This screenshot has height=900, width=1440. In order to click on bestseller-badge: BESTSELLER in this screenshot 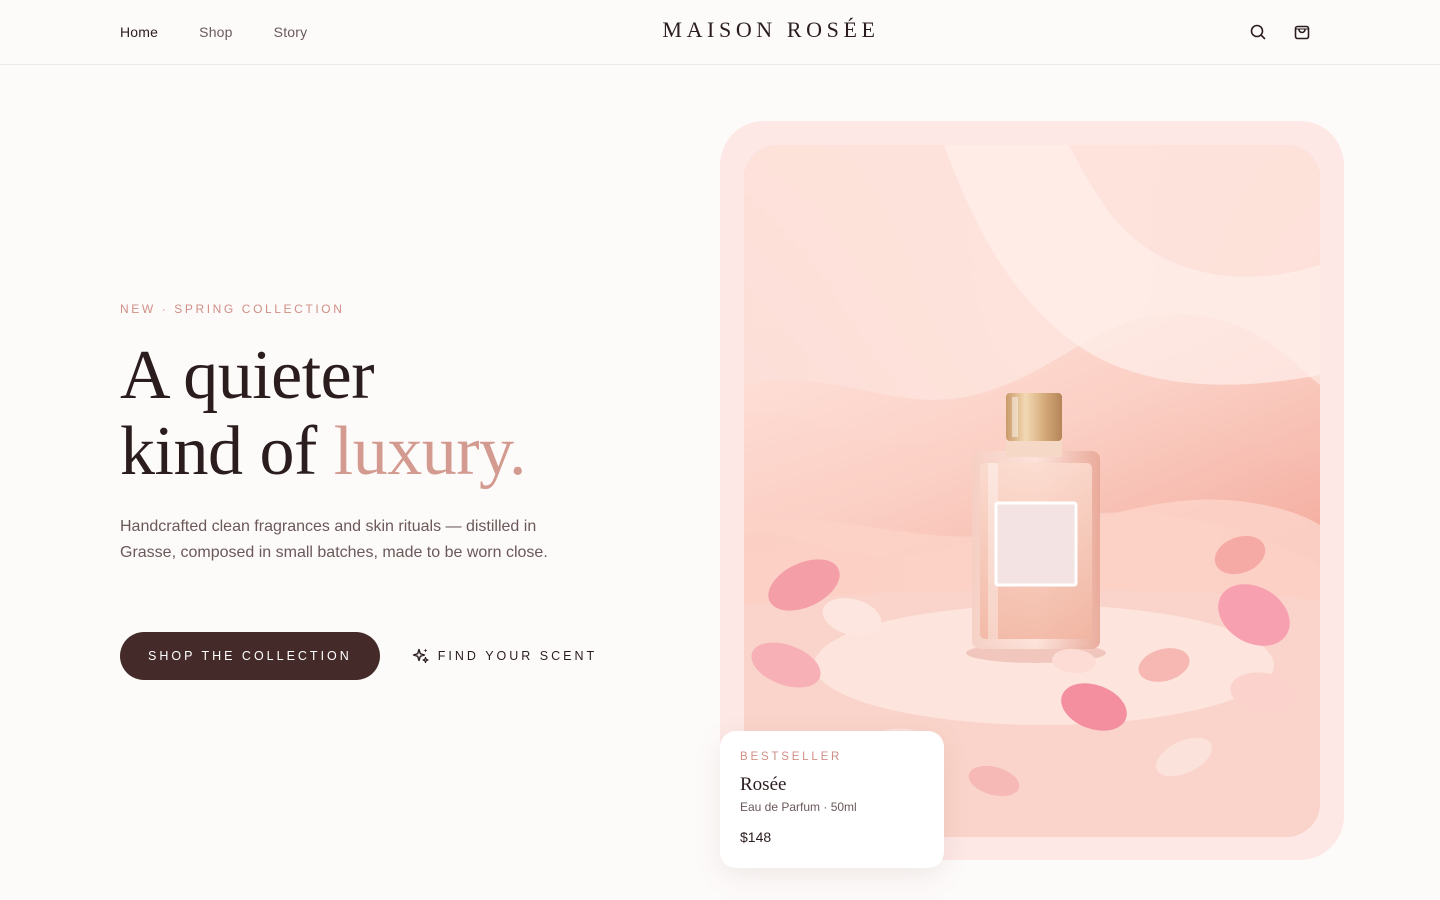, I will do `click(791, 757)`.